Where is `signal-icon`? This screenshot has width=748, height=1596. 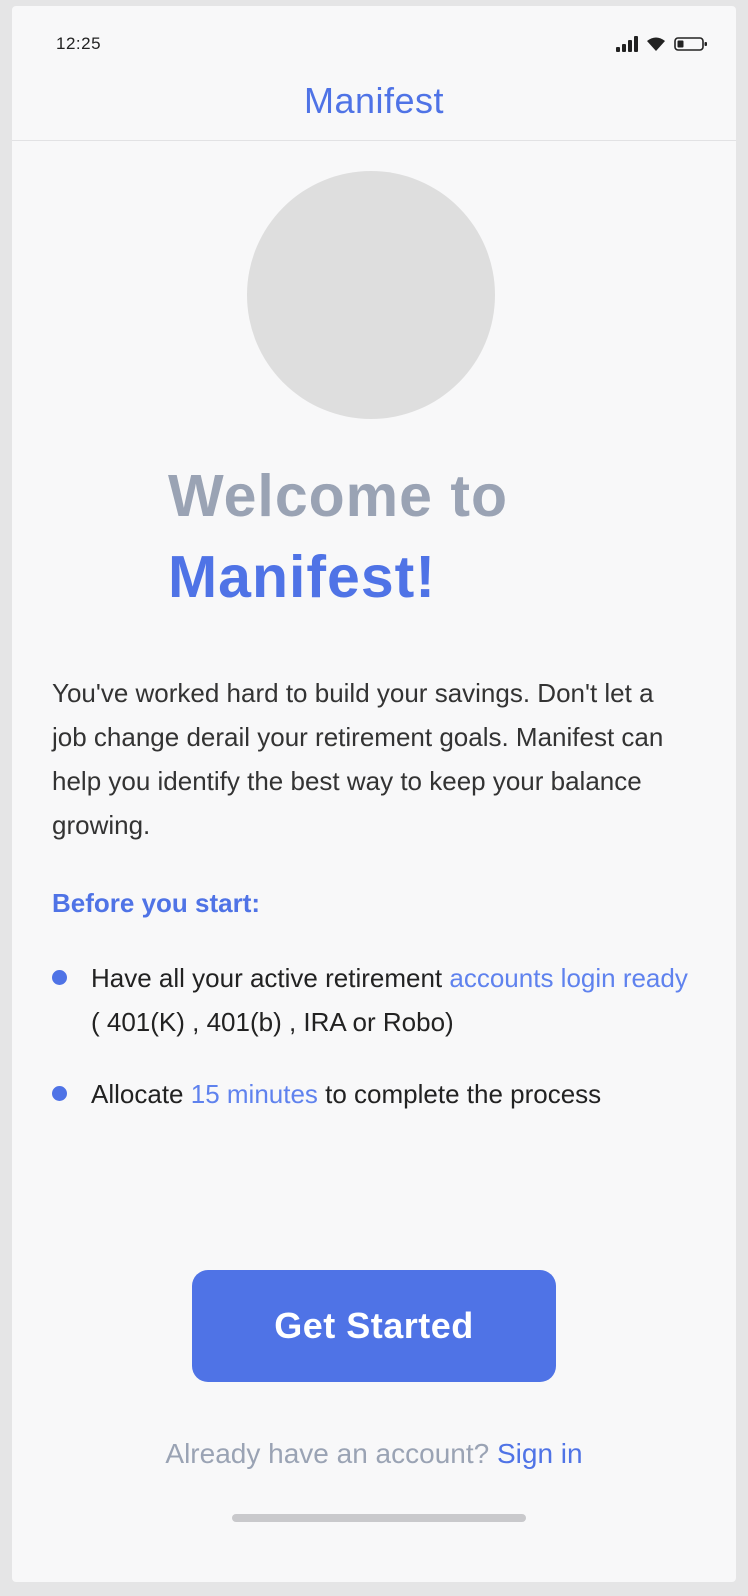
signal-icon is located at coordinates (627, 44).